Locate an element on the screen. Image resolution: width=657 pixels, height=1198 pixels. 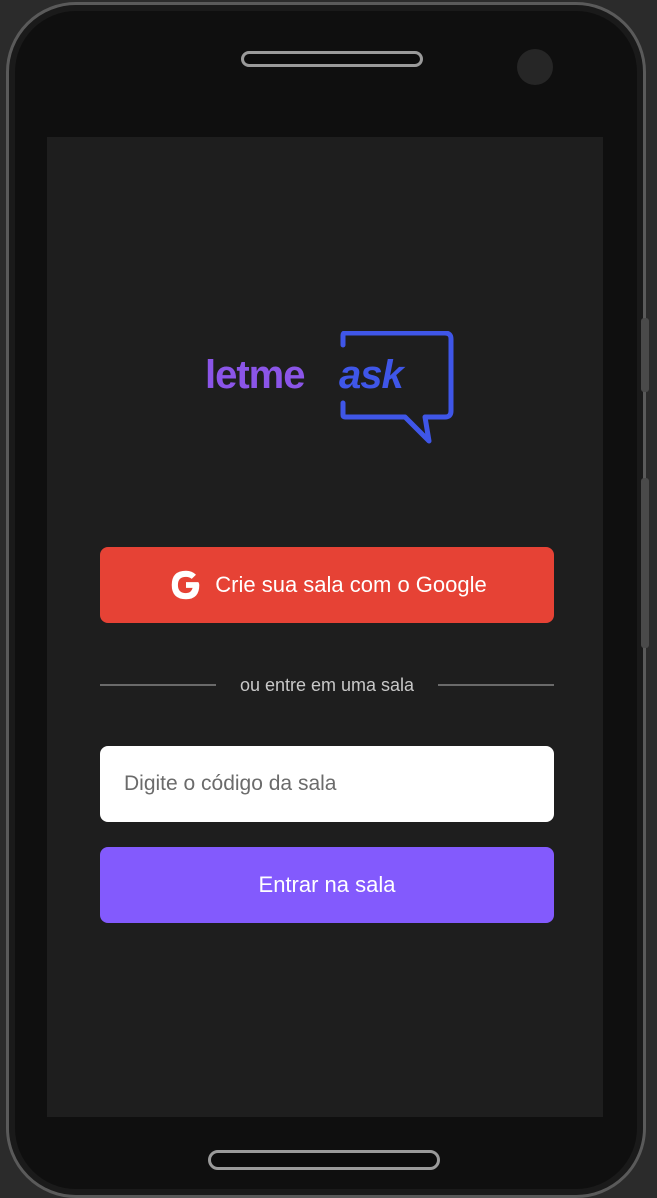
letmeask-logo: letme ask is located at coordinates (330, 390).